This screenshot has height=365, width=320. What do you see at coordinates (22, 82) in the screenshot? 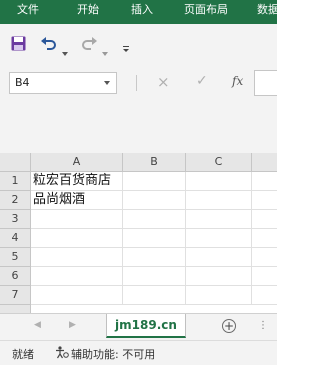
I see `name-box-value: B4` at bounding box center [22, 82].